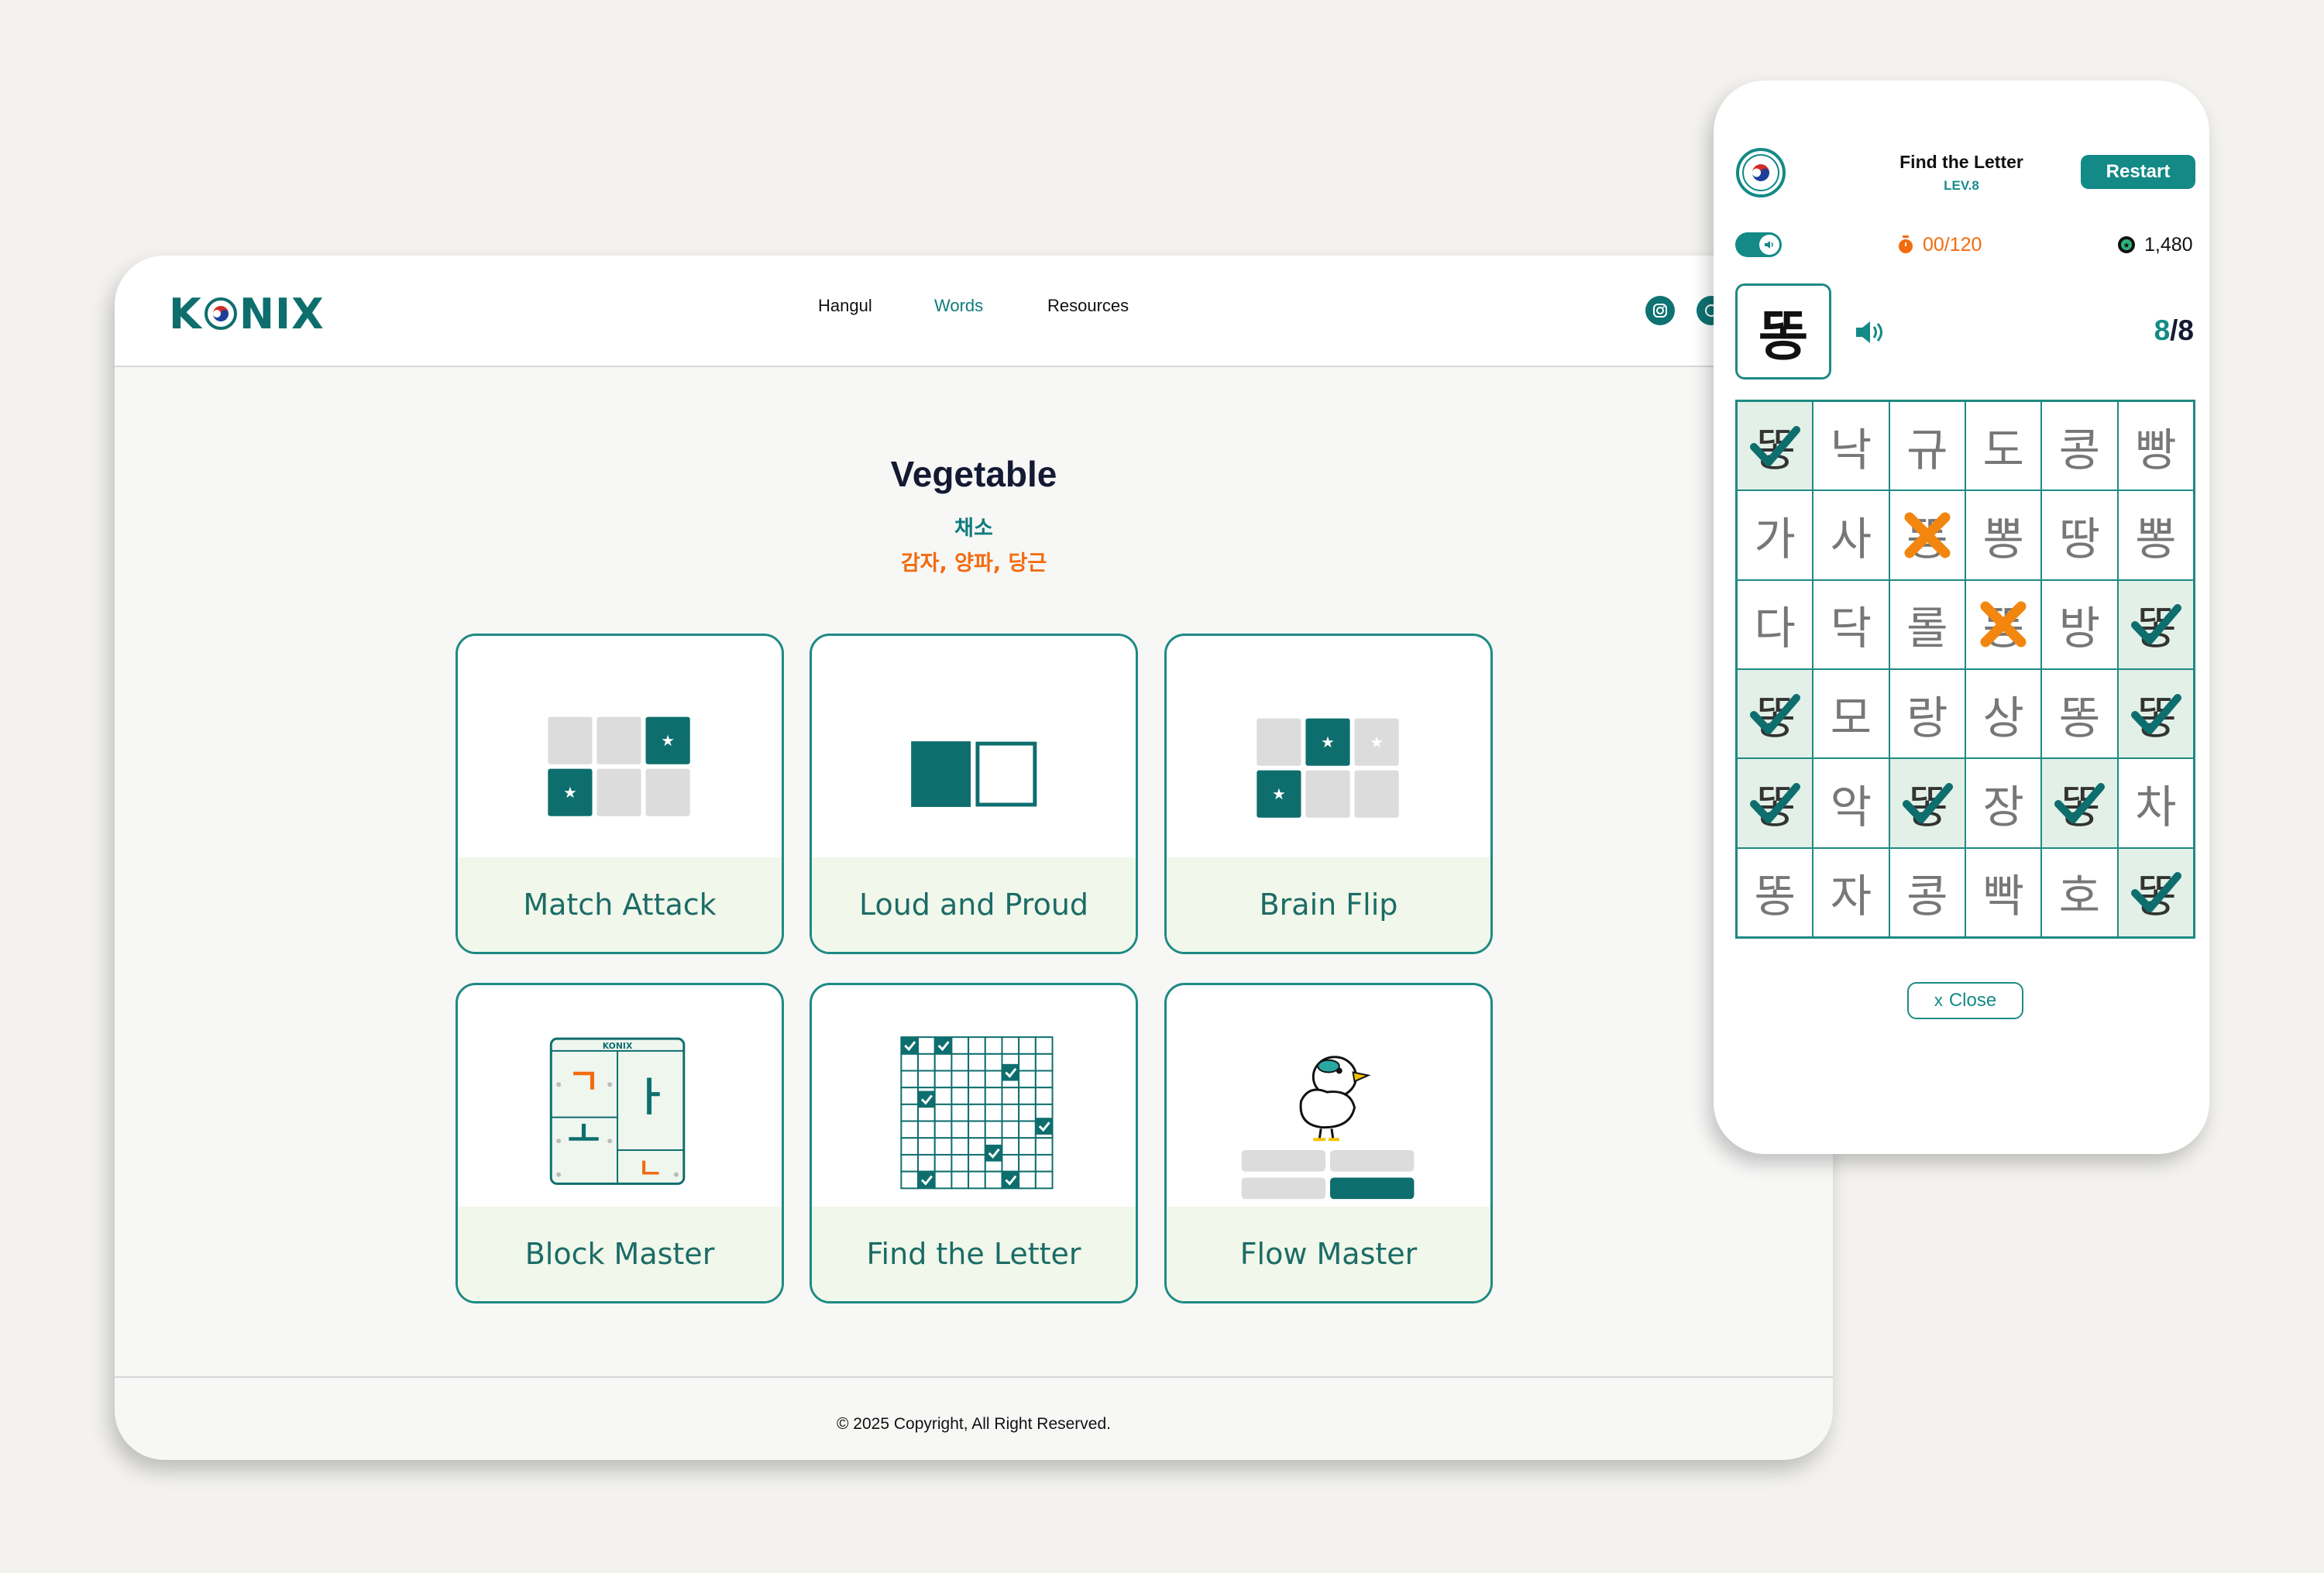 This screenshot has height=1573, width=2324. What do you see at coordinates (1972, 1001) in the screenshot?
I see `close-label: Close` at bounding box center [1972, 1001].